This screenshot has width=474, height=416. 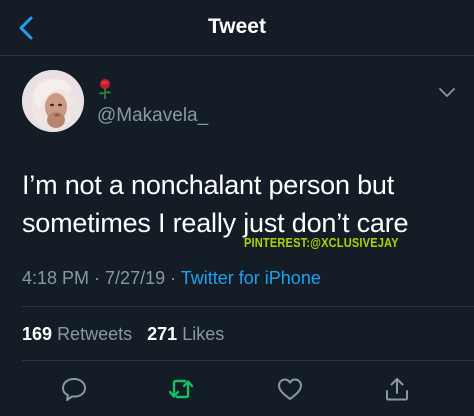 What do you see at coordinates (56, 278) in the screenshot?
I see `tweet-time: 4:18 PM` at bounding box center [56, 278].